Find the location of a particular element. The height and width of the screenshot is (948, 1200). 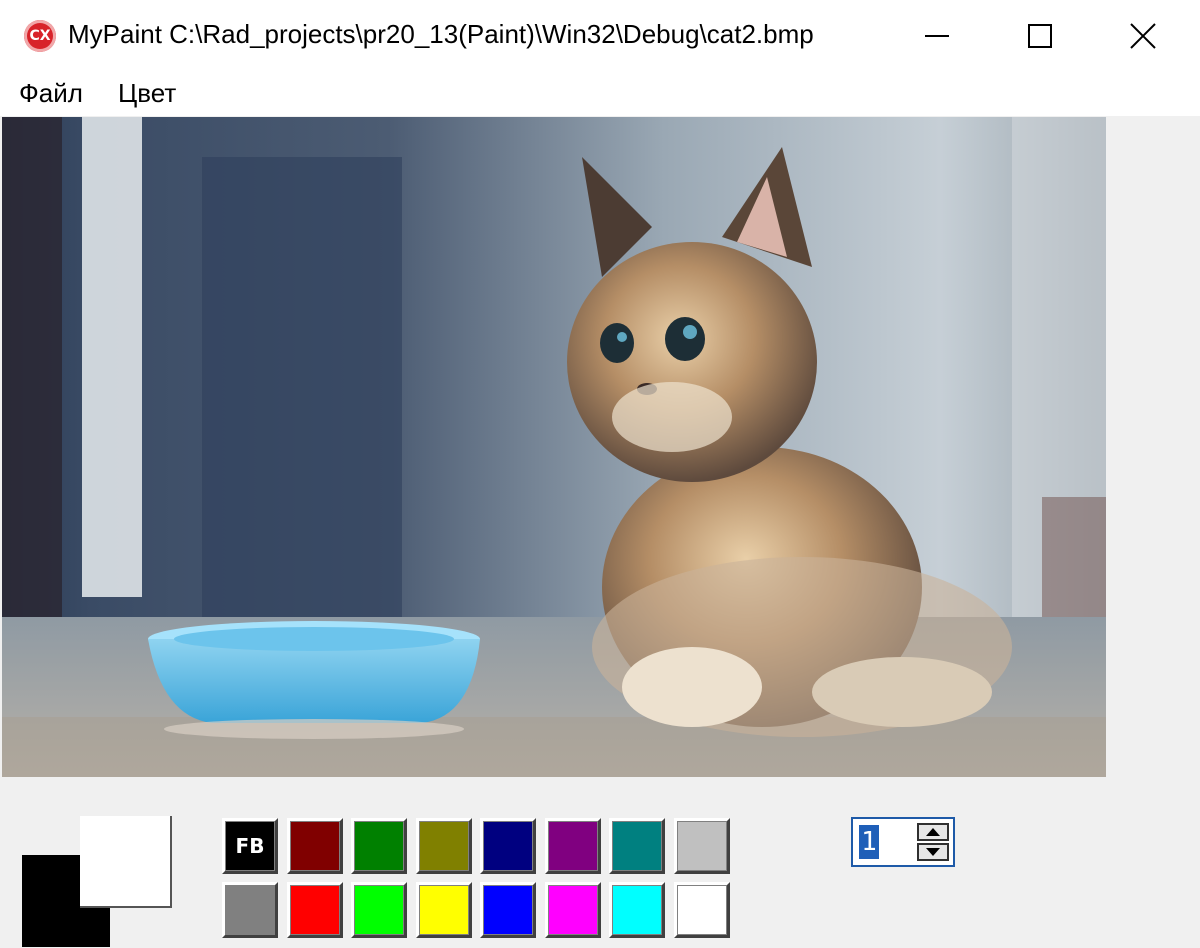

app-icon: CX is located at coordinates (40, 36).